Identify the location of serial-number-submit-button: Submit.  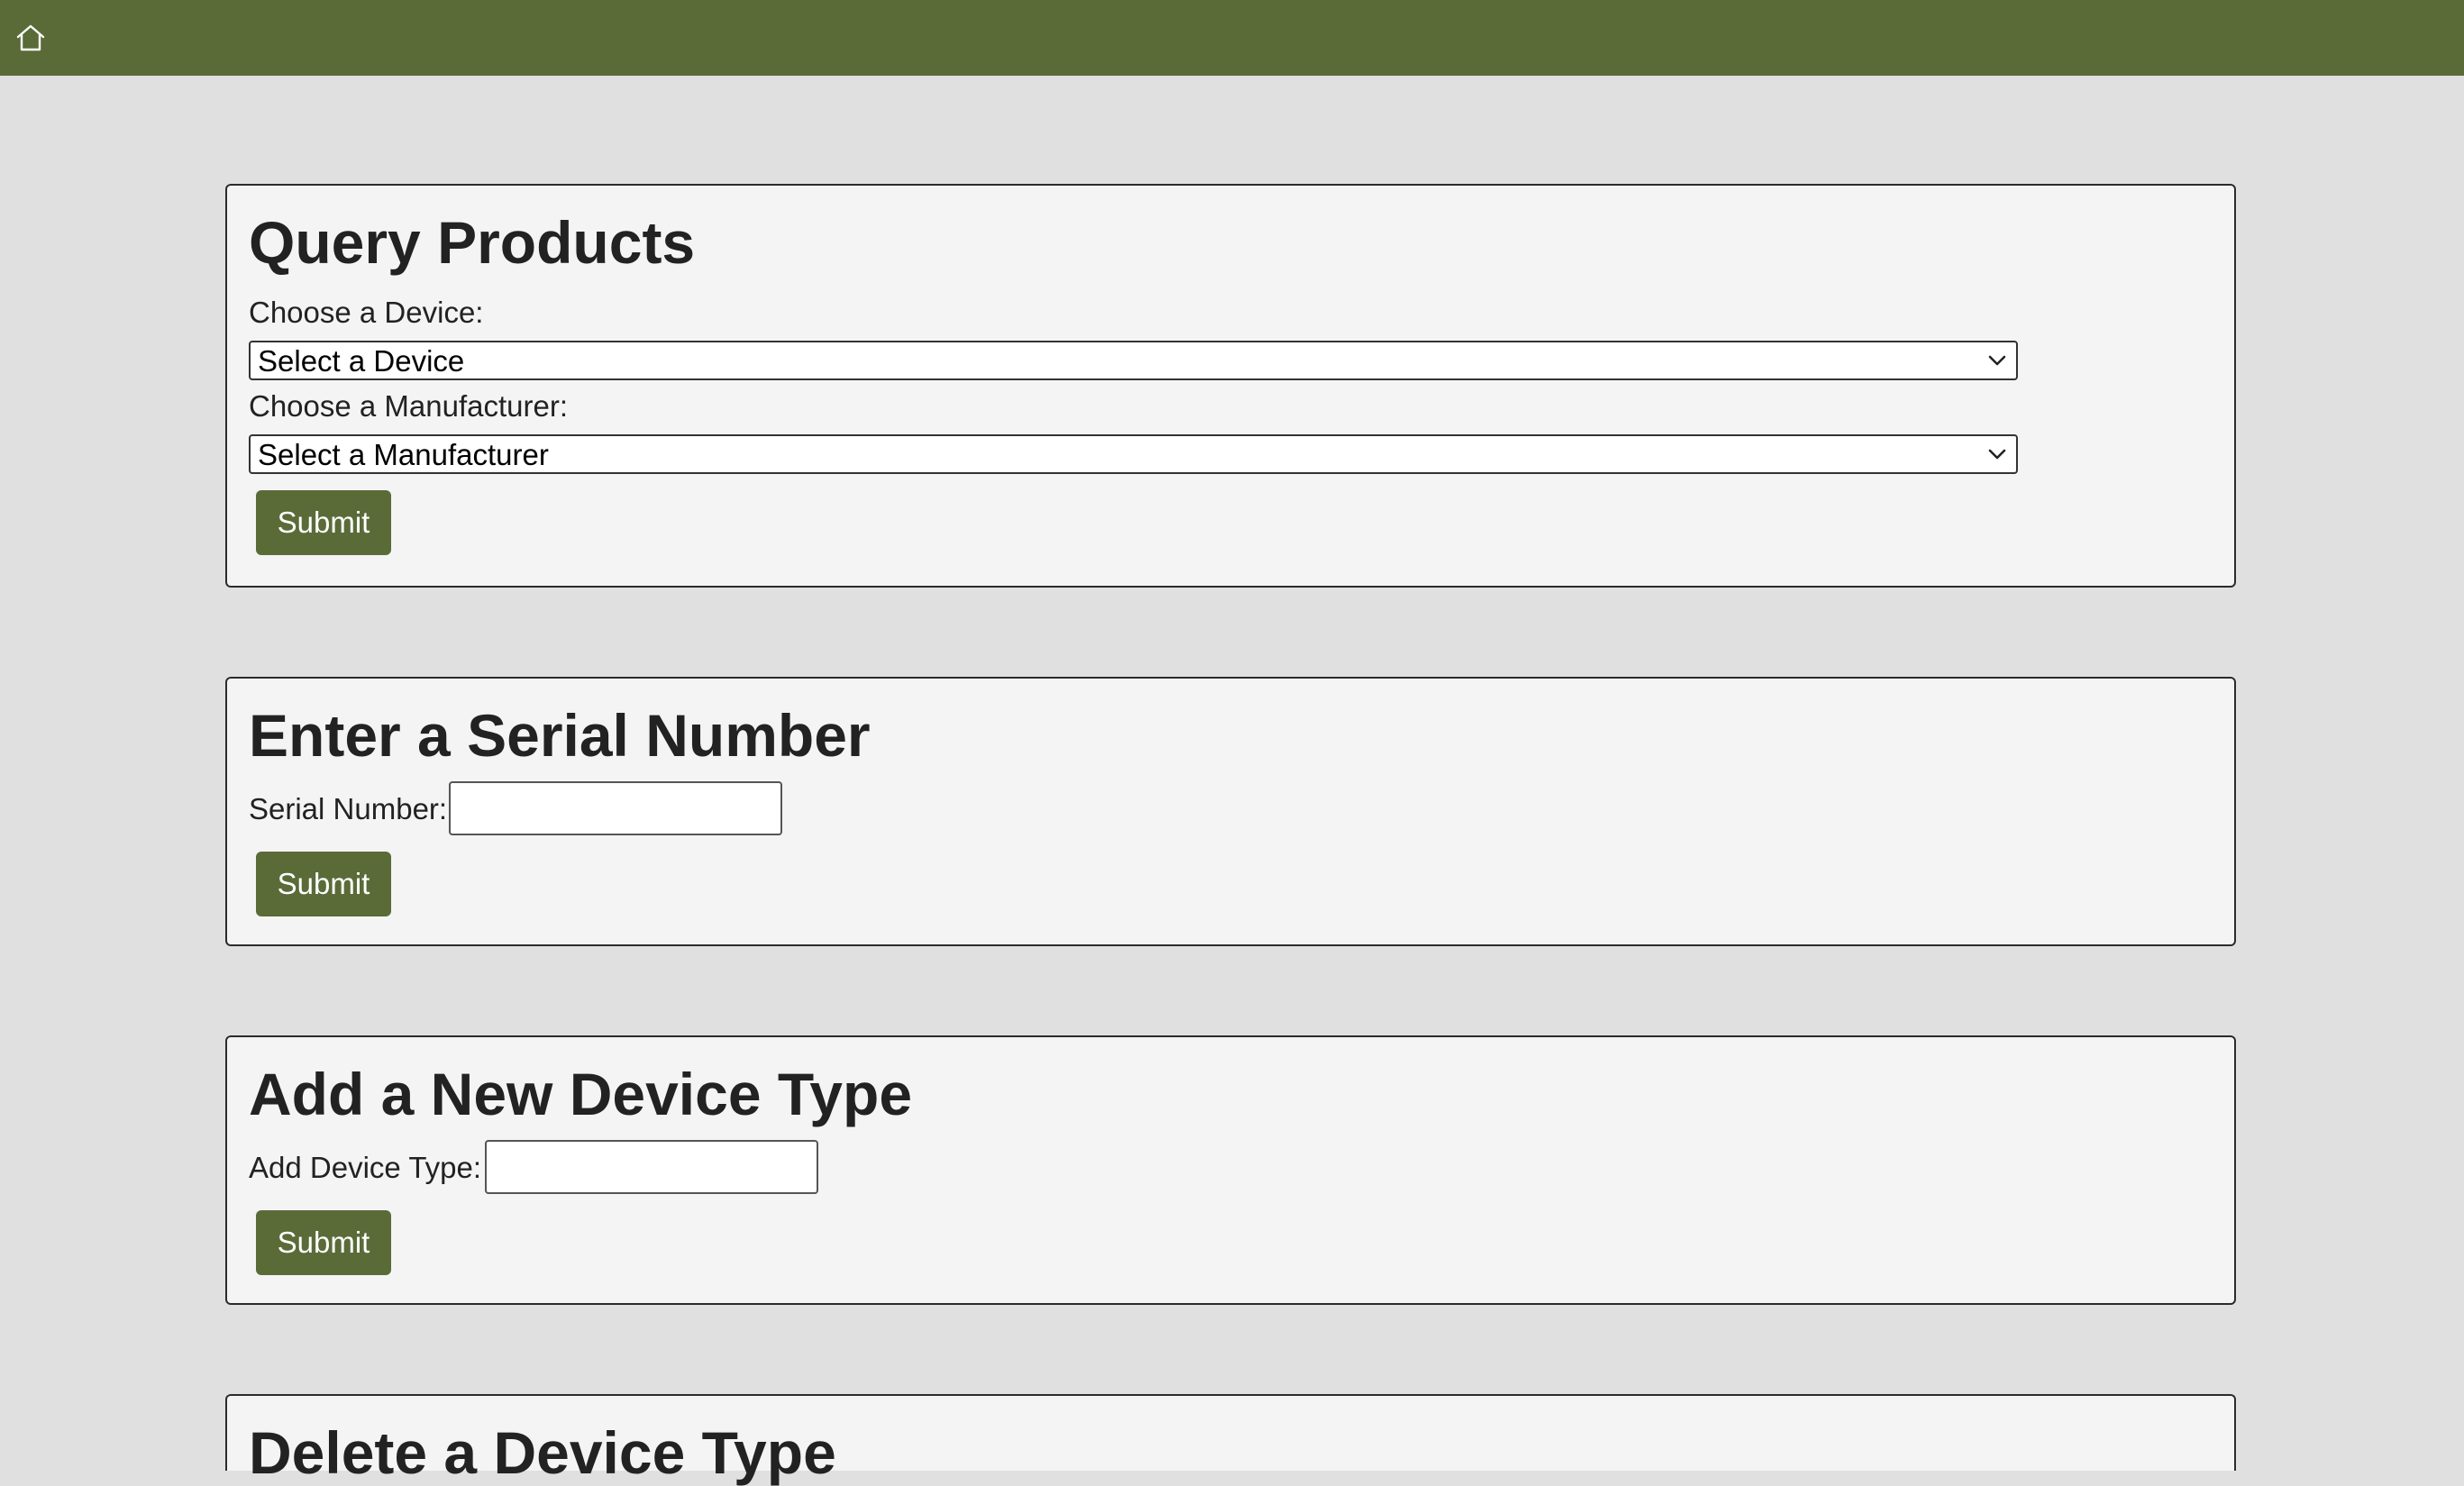
(323, 884).